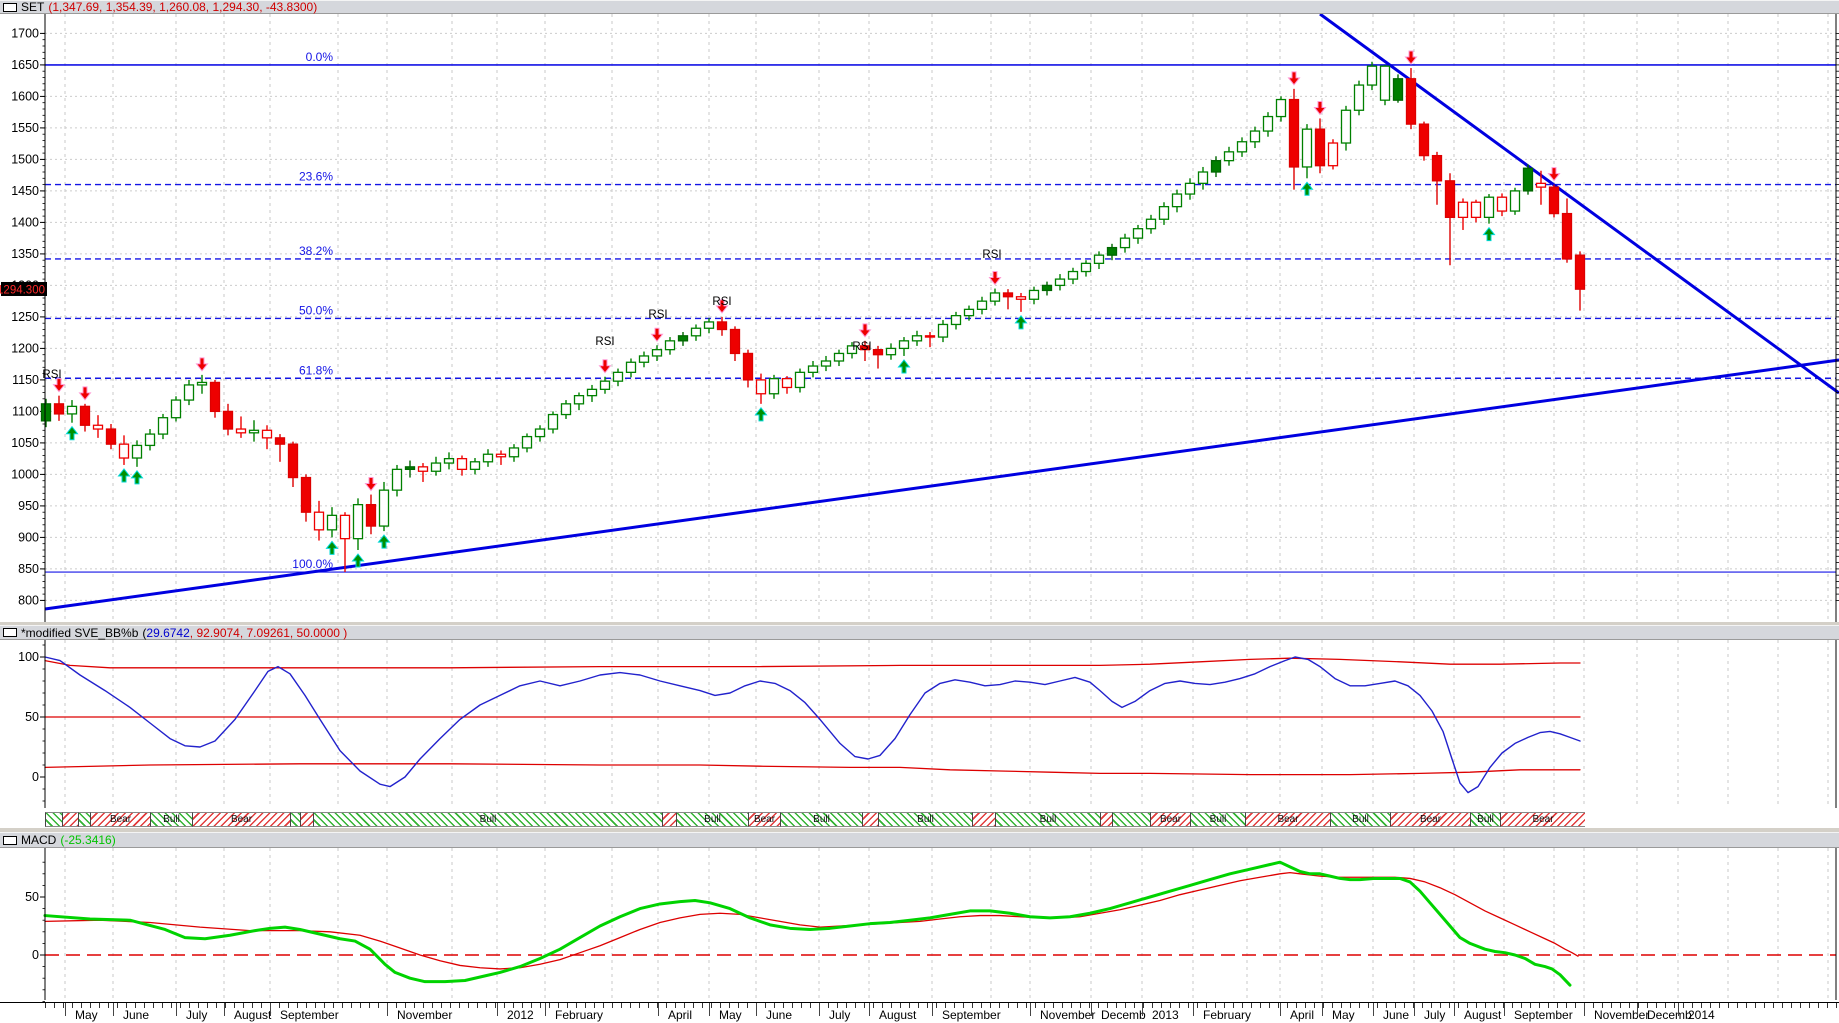 The image size is (1839, 1023). I want to click on month-label: July, so click(840, 1015).